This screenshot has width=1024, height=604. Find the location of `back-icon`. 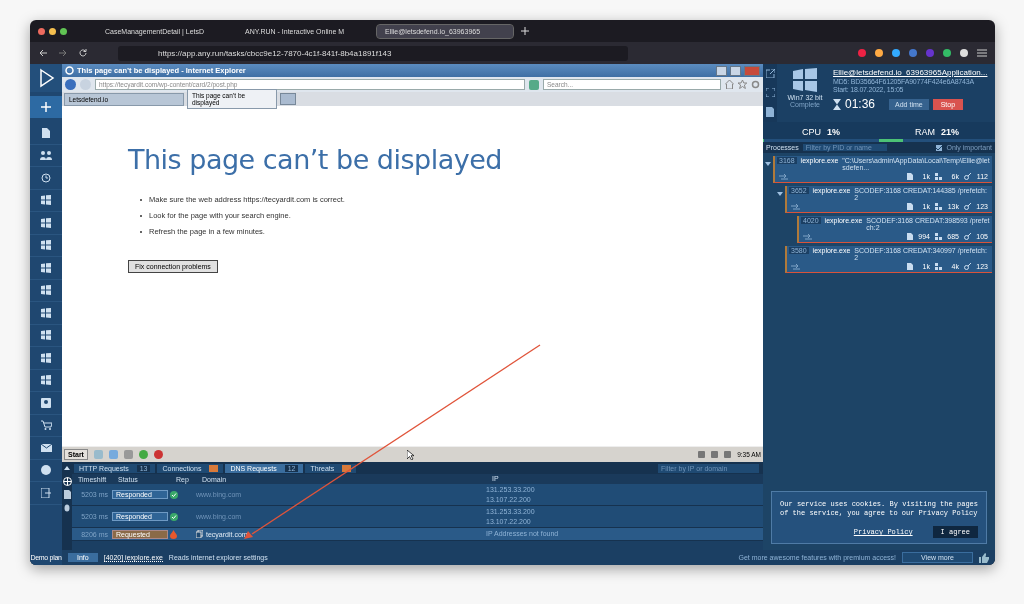

back-icon is located at coordinates (43, 53).